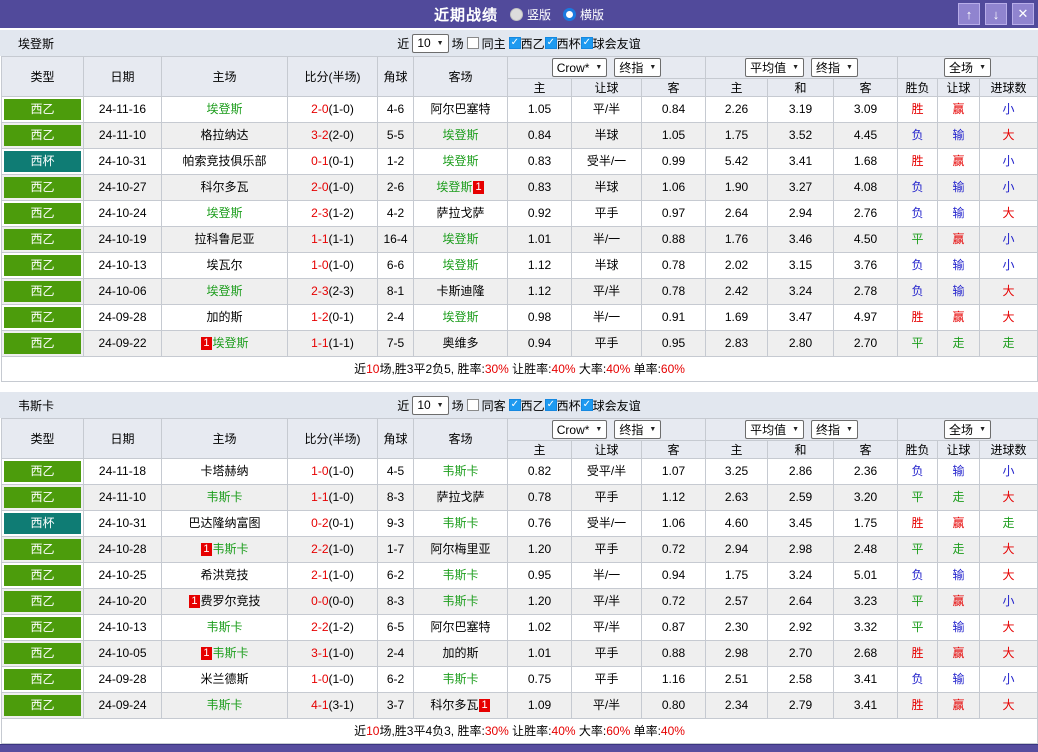 This screenshot has height=752, width=1038. Describe the element at coordinates (539, 213) in the screenshot. I see `odds-home-cell: 0.92` at that location.